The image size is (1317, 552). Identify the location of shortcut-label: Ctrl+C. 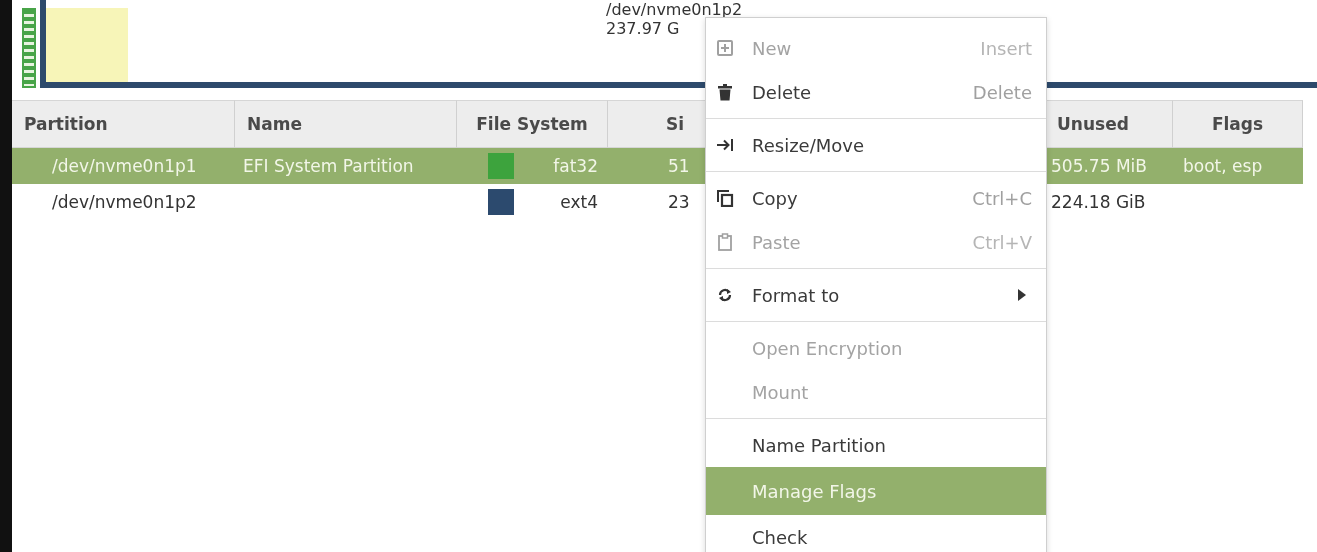
(1002, 198).